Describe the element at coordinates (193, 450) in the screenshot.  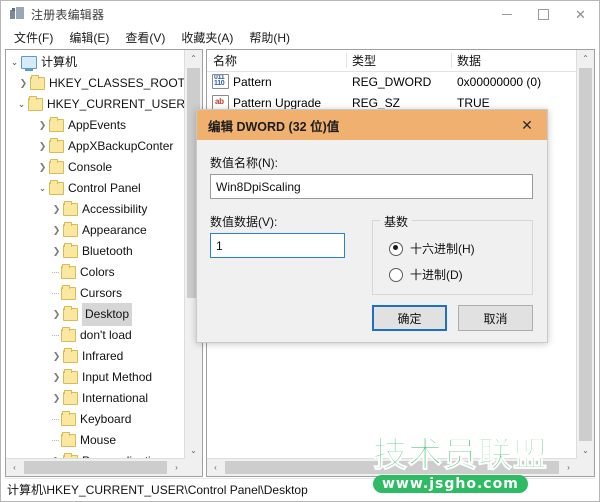
I see `tree-scroll-down-icon: ⌄` at that location.